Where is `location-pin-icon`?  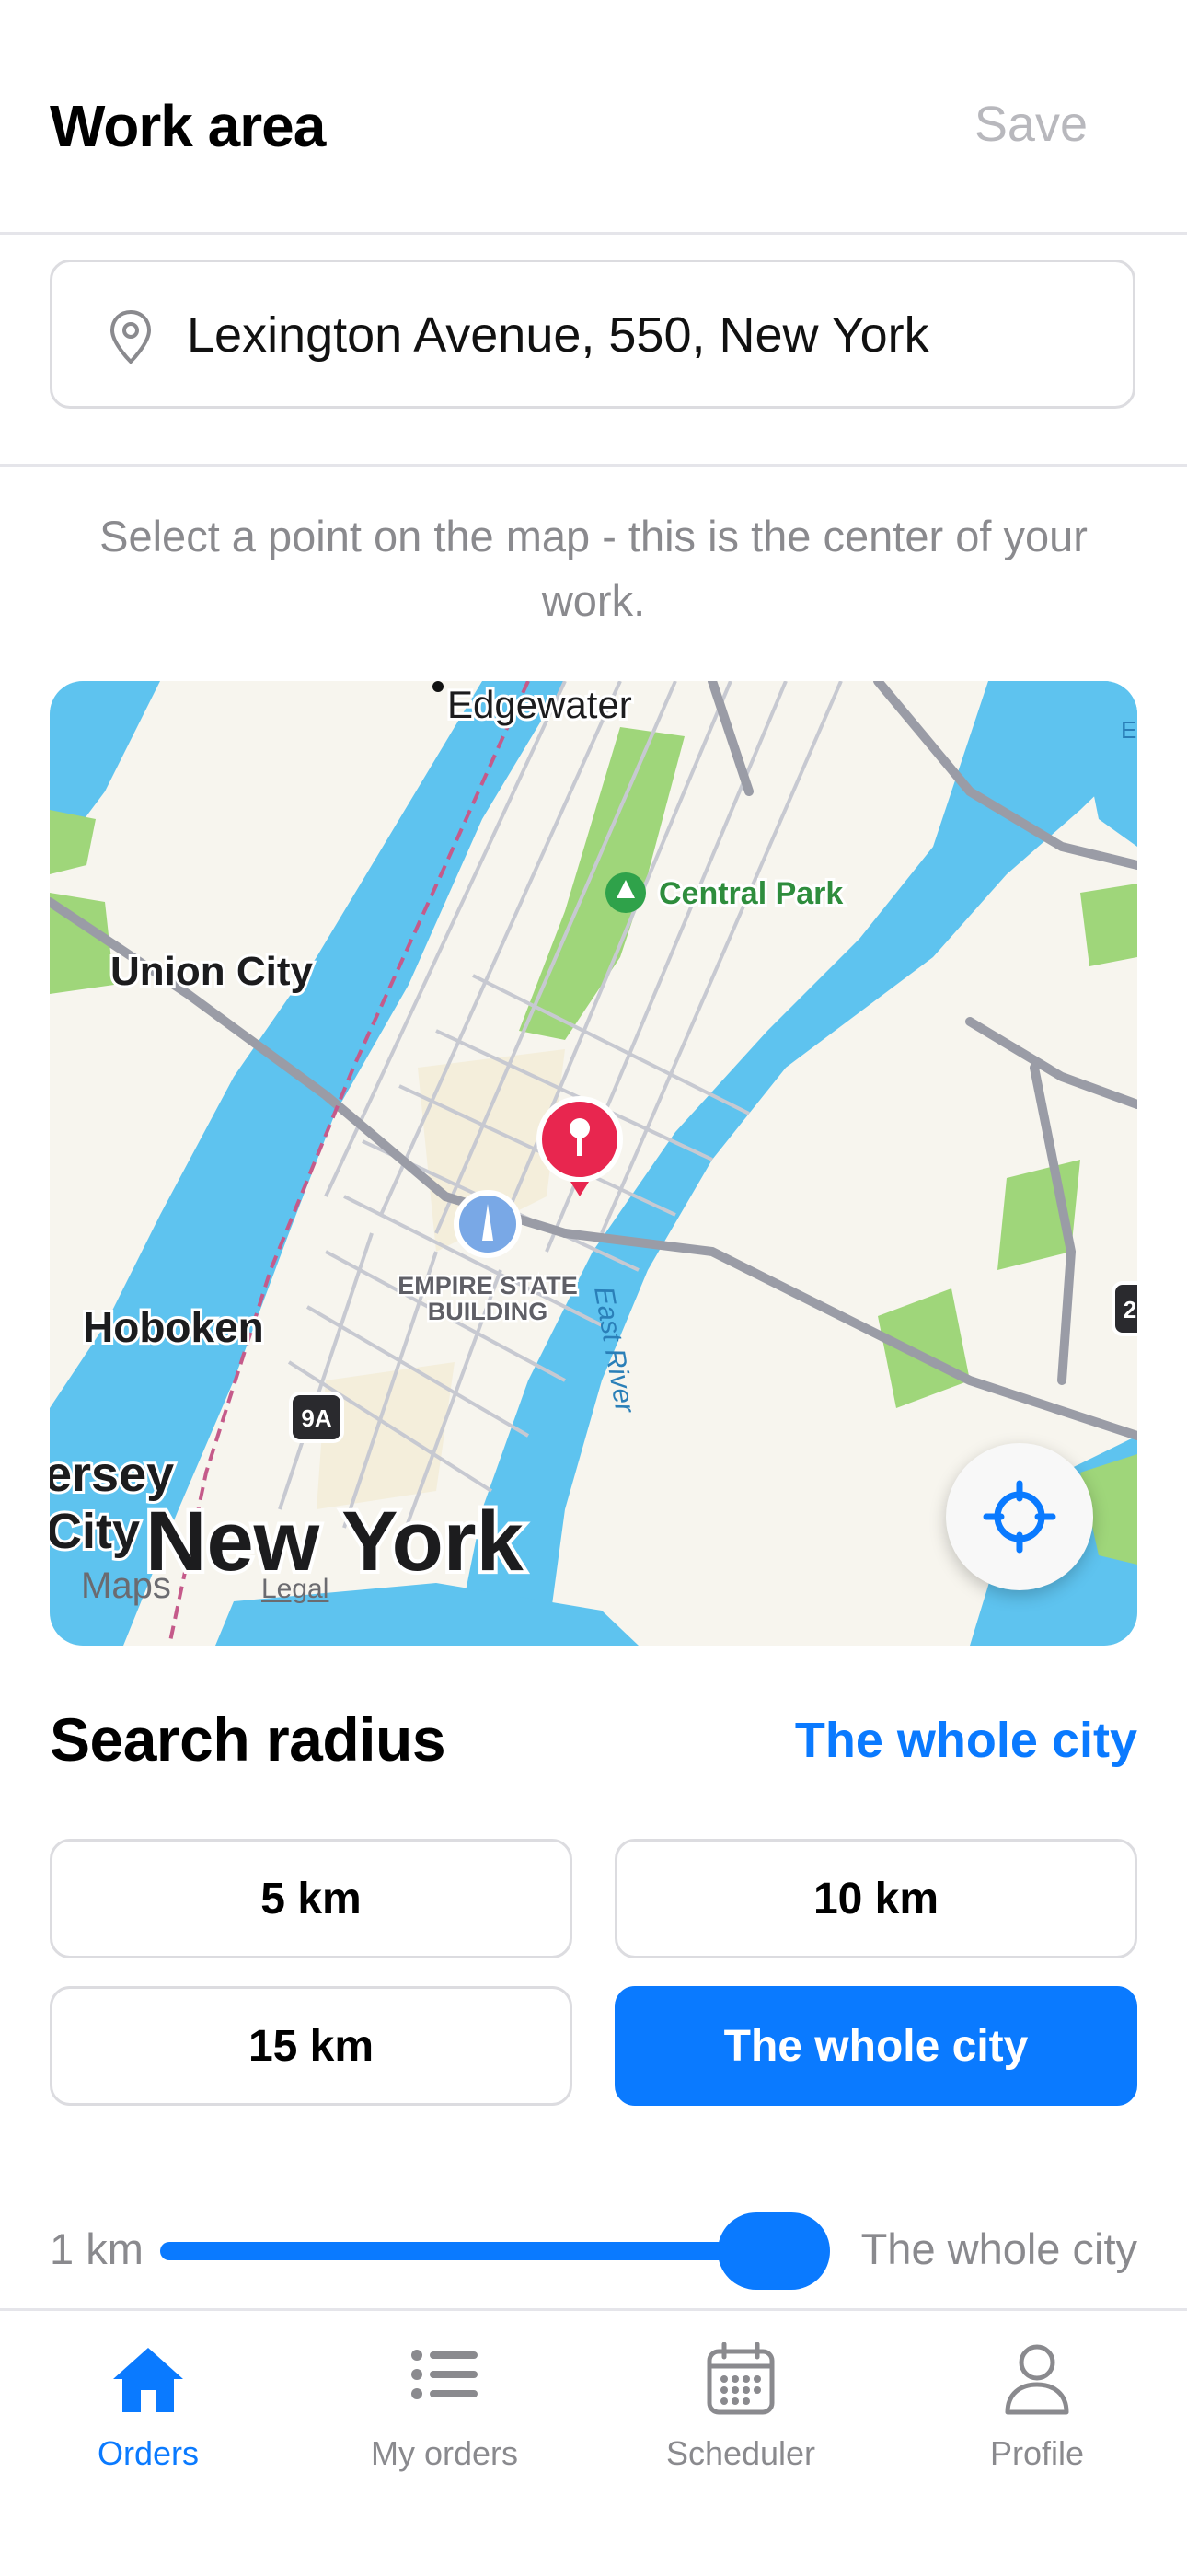
location-pin-icon is located at coordinates (131, 339).